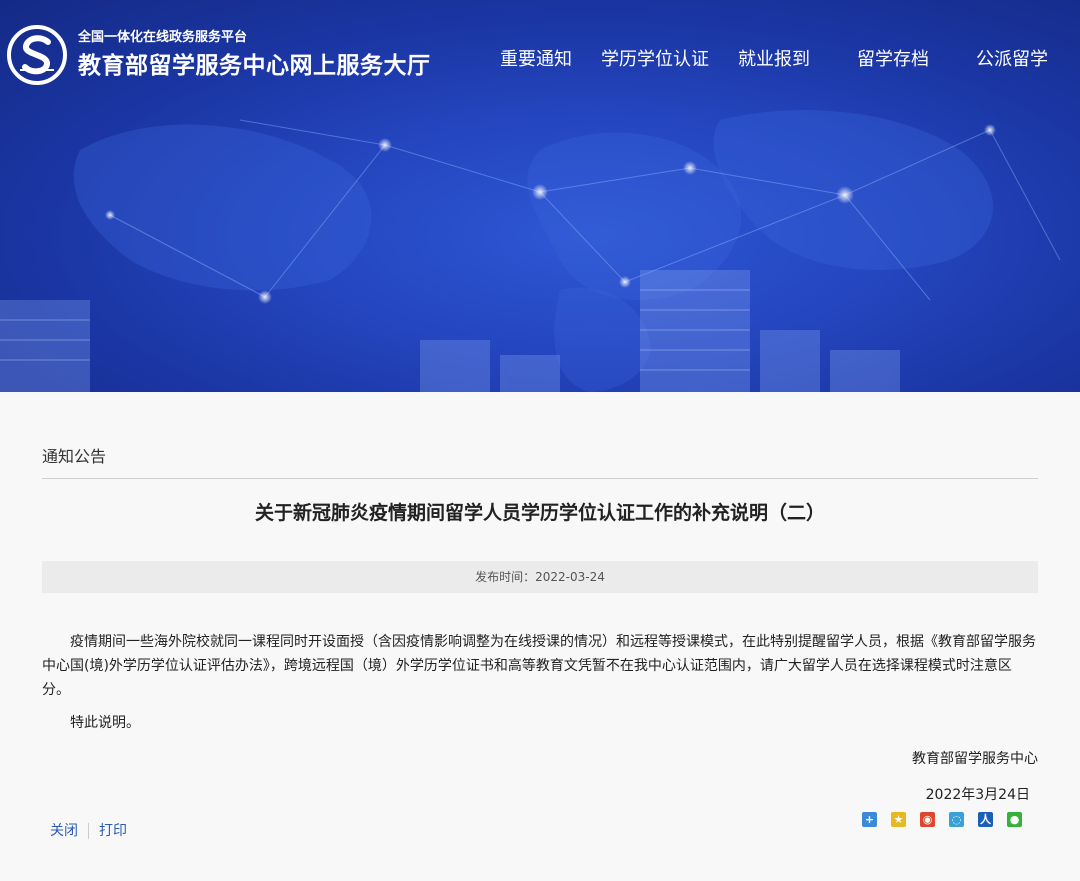 This screenshot has width=1080, height=881. What do you see at coordinates (869, 819) in the screenshot?
I see `add-share-icon: +` at bounding box center [869, 819].